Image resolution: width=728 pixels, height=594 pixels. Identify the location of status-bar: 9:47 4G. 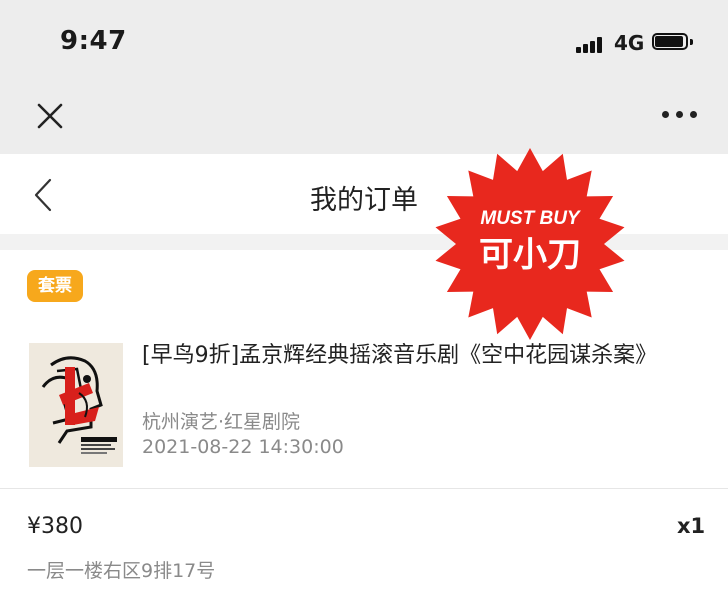
(364, 44).